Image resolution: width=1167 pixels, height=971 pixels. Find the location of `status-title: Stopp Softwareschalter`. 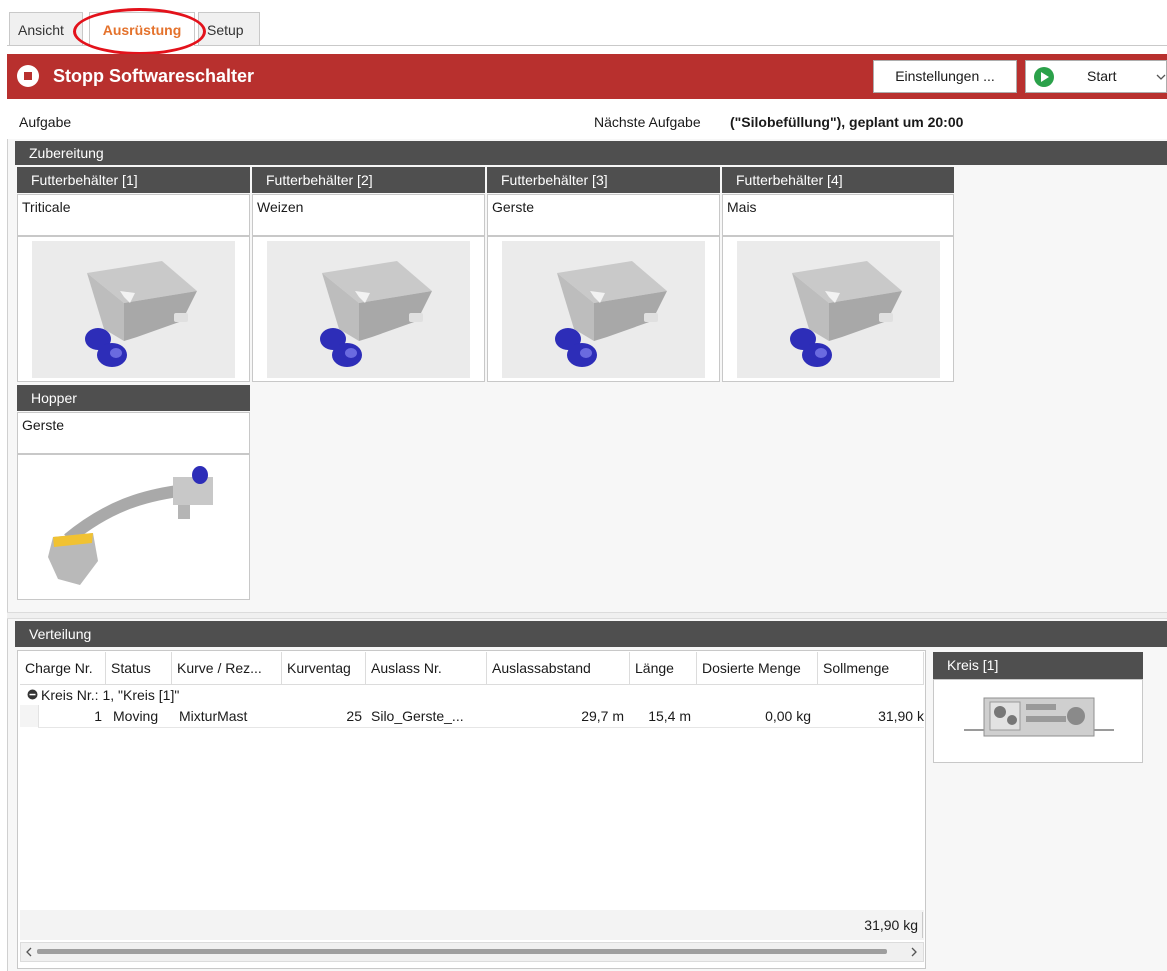

status-title: Stopp Softwareschalter is located at coordinates (154, 76).